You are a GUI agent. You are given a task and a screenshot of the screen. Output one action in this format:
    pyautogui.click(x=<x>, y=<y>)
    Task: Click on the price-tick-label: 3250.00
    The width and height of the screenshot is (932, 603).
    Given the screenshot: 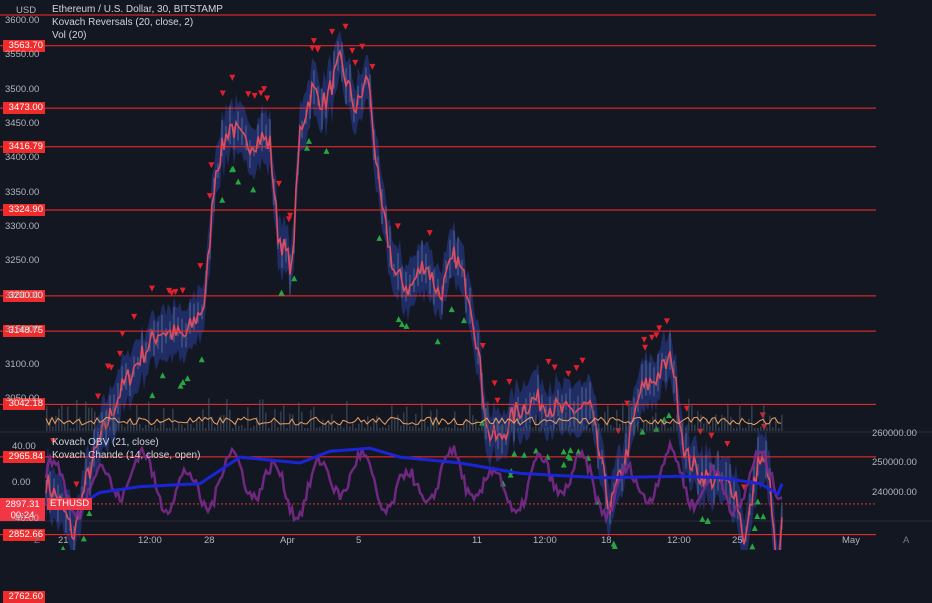 What is the action you would take?
    pyautogui.click(x=22, y=261)
    